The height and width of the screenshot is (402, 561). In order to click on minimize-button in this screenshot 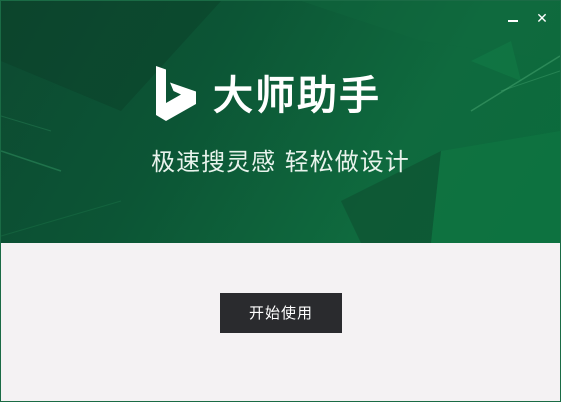, I will do `click(513, 19)`.